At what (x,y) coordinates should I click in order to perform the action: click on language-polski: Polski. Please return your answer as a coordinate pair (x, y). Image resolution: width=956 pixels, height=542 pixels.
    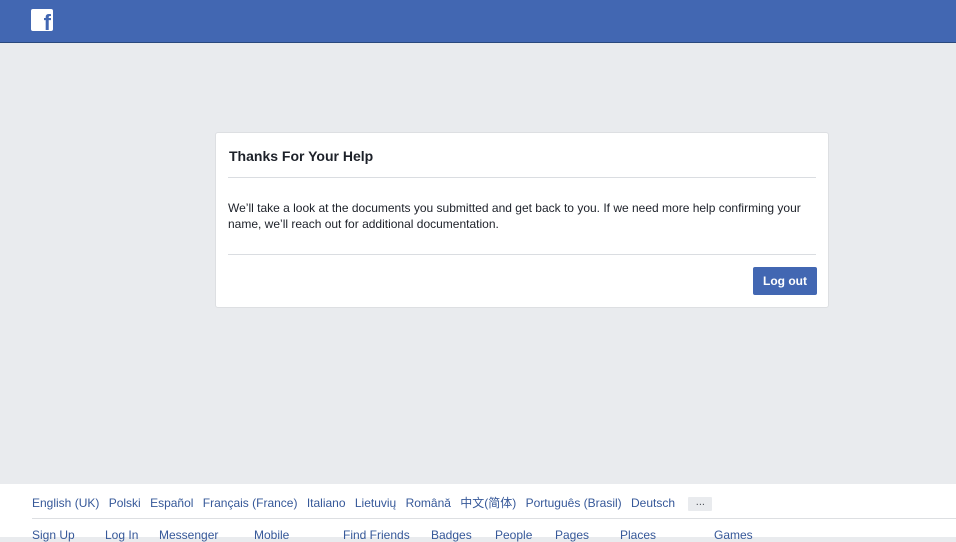
    Looking at the image, I should click on (125, 503).